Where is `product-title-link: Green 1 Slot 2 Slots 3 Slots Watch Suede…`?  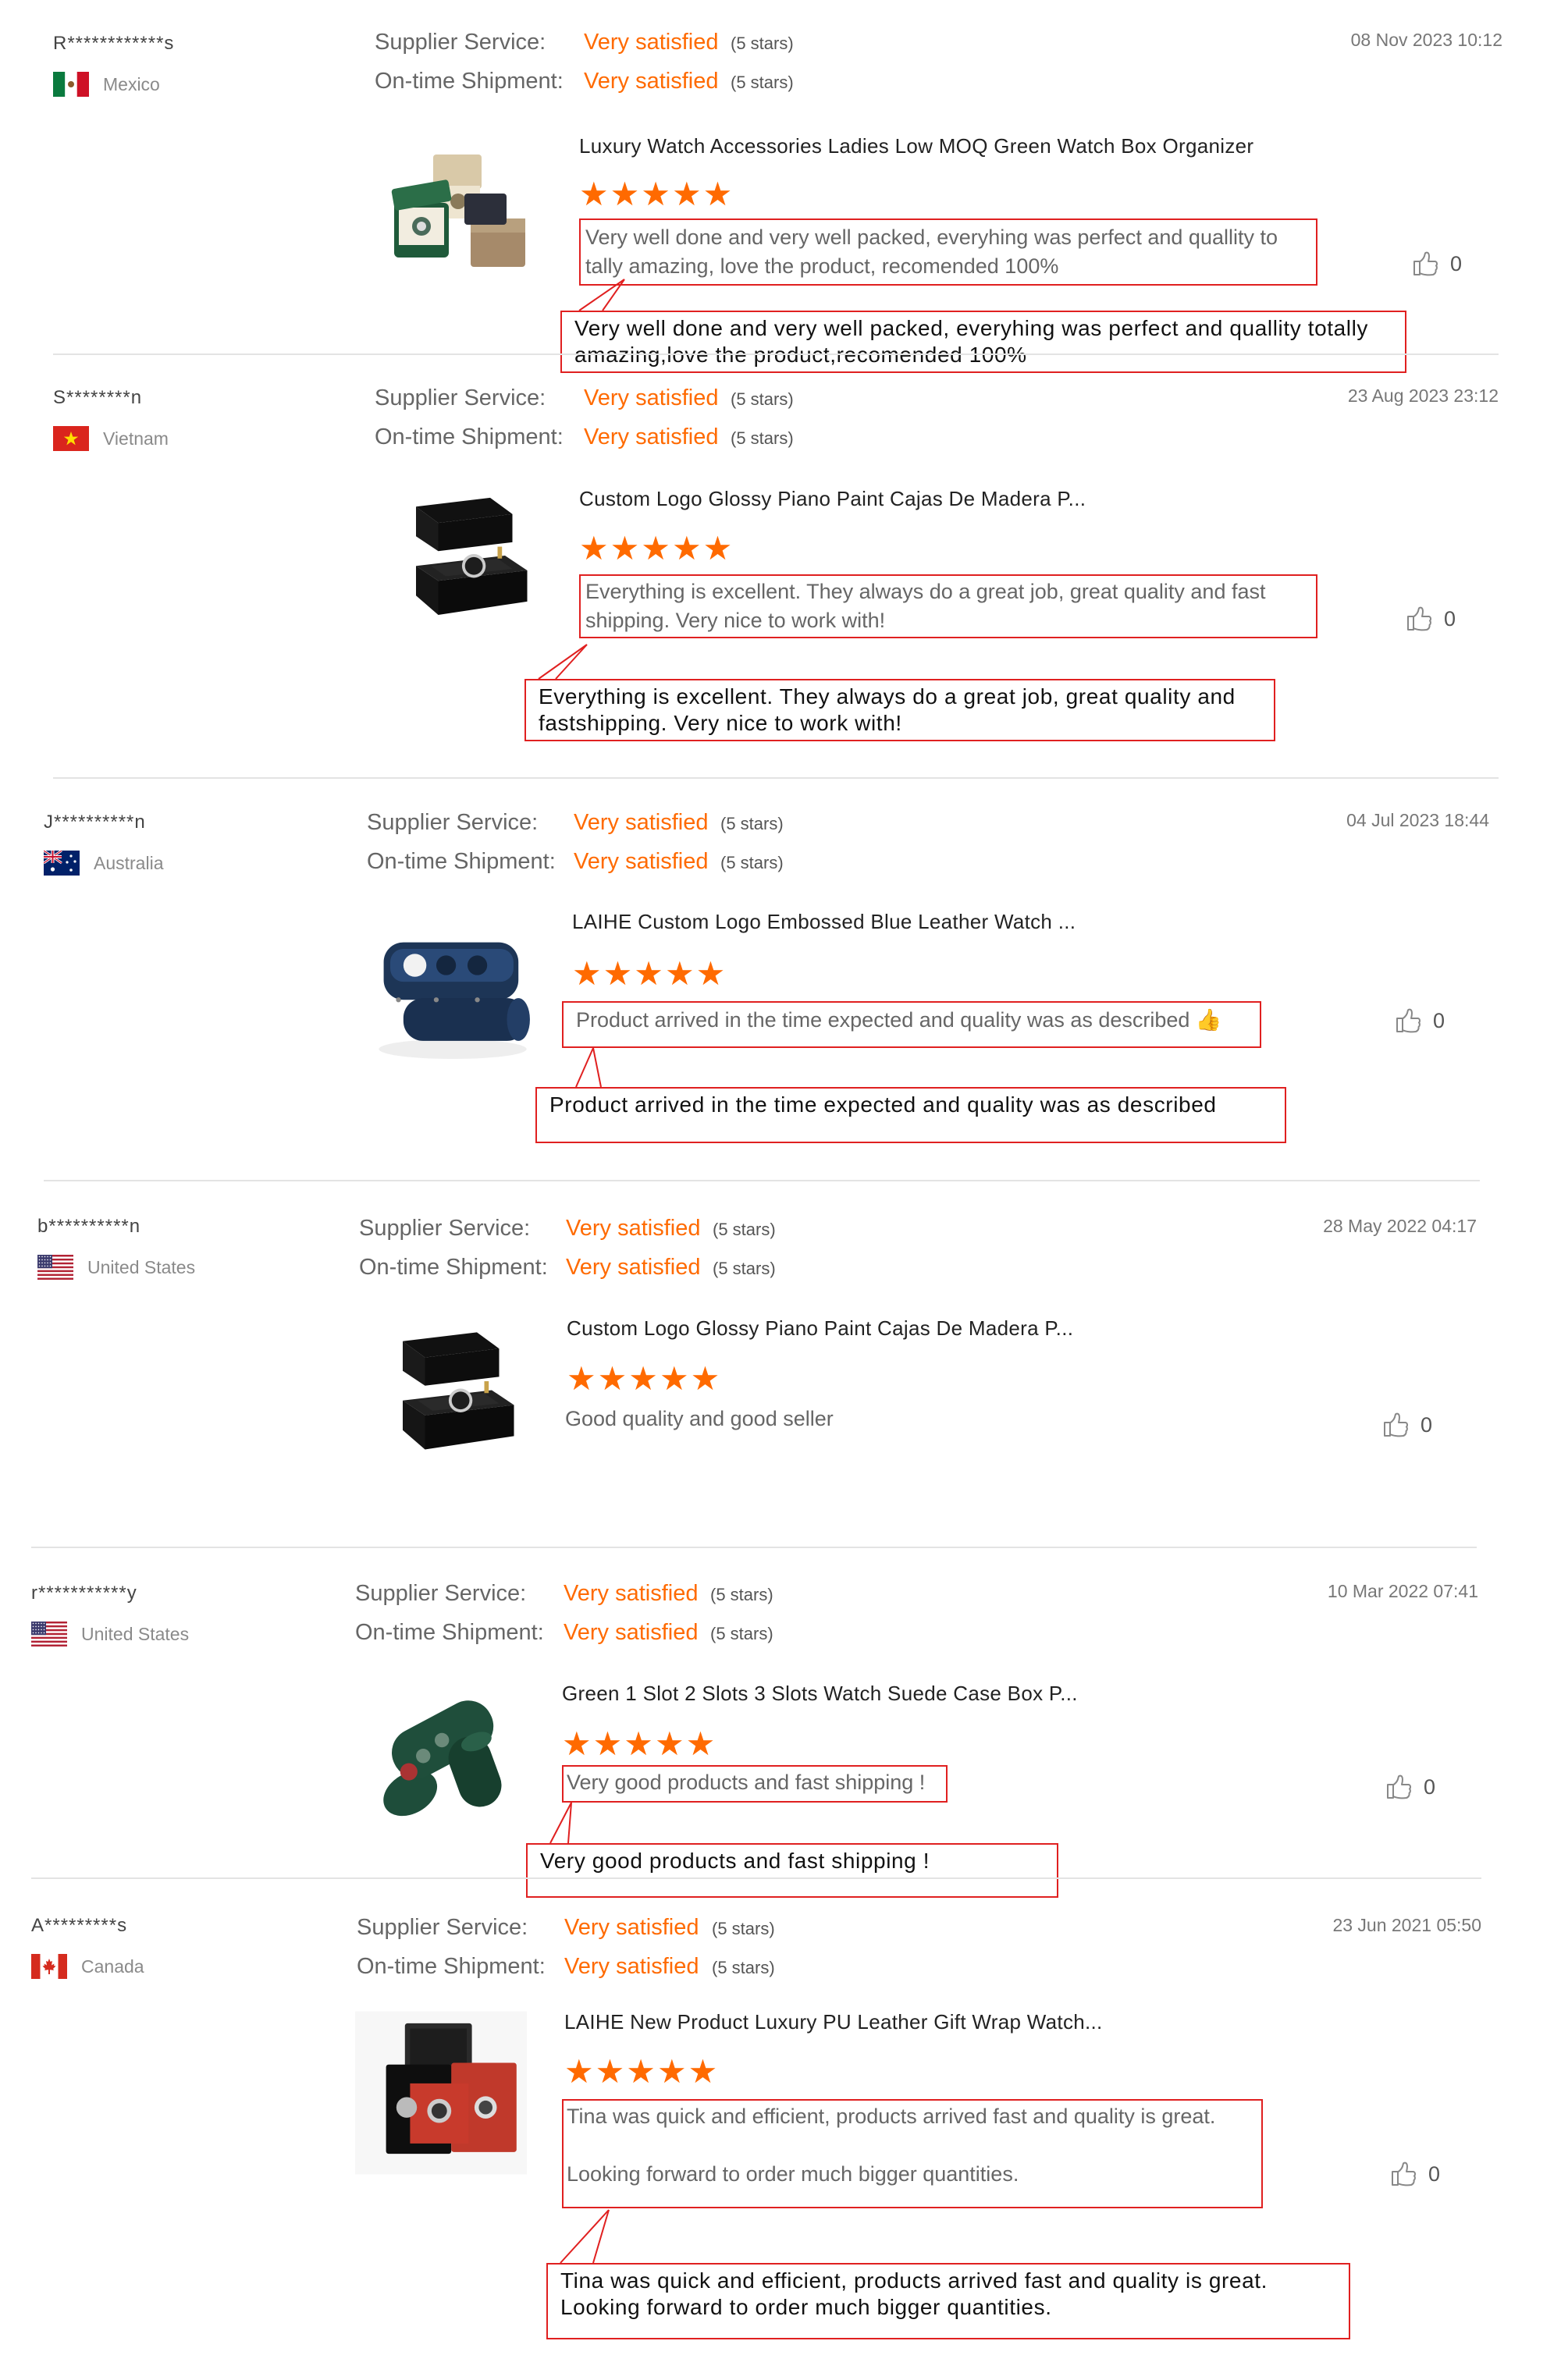
product-title-link: Green 1 Slot 2 Slots 3 Slots Watch Suede… is located at coordinates (820, 1694).